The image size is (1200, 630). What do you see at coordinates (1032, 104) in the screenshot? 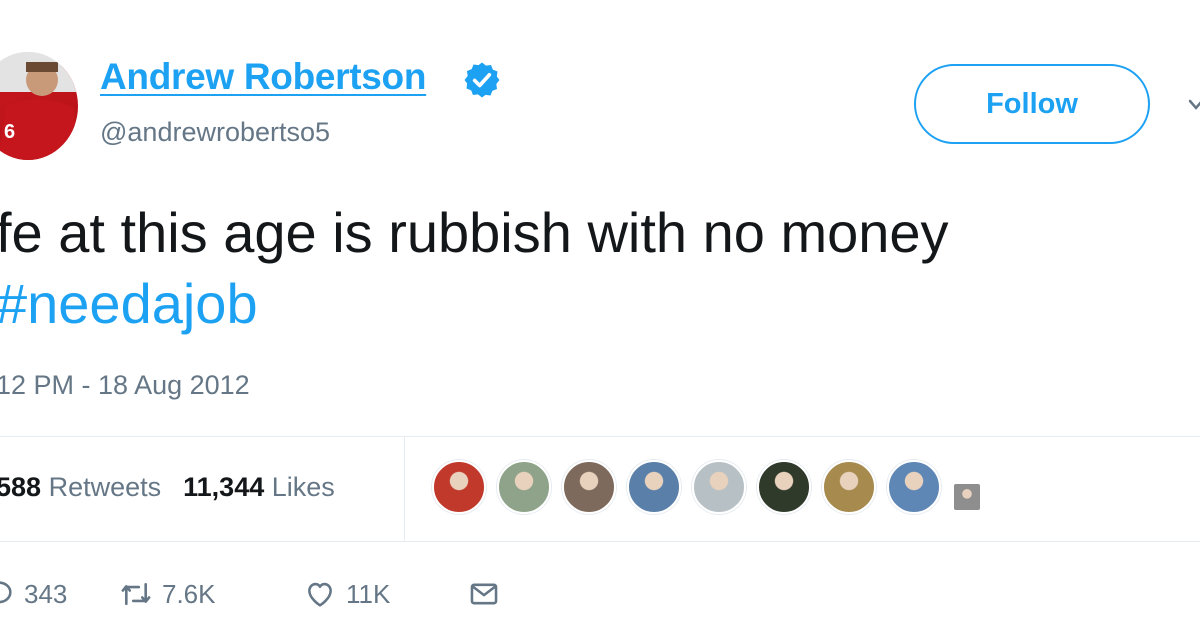
I see `follow-button: Follow` at bounding box center [1032, 104].